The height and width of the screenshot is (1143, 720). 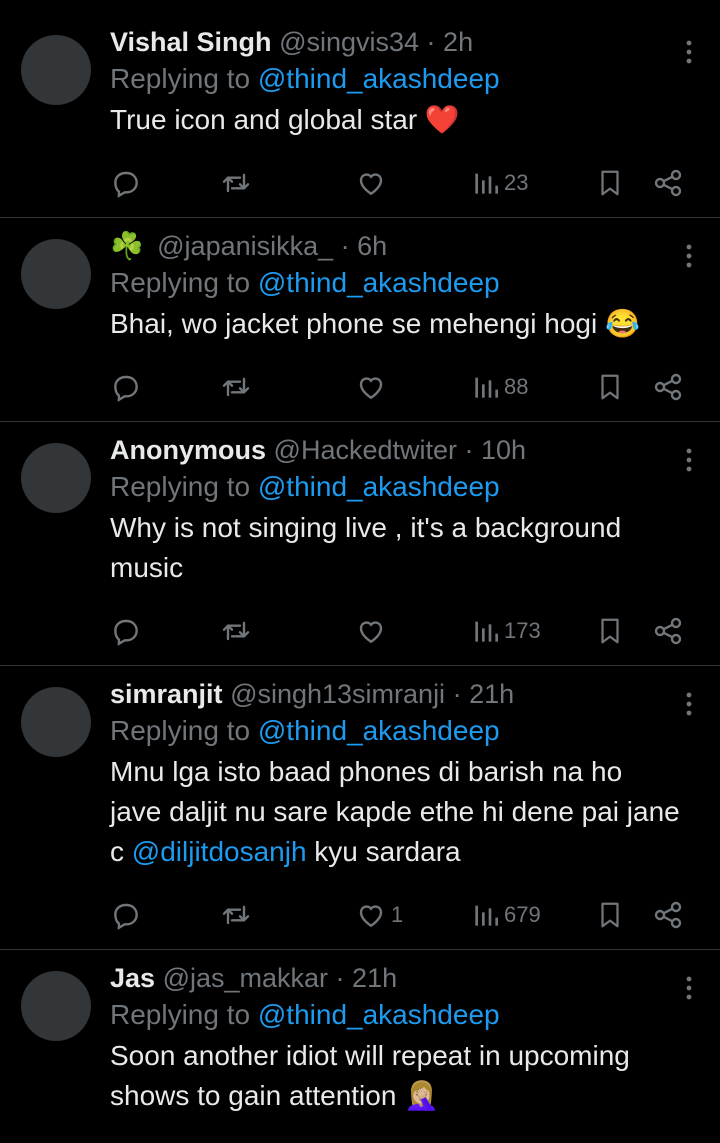 I want to click on like-count: 1, so click(x=397, y=914).